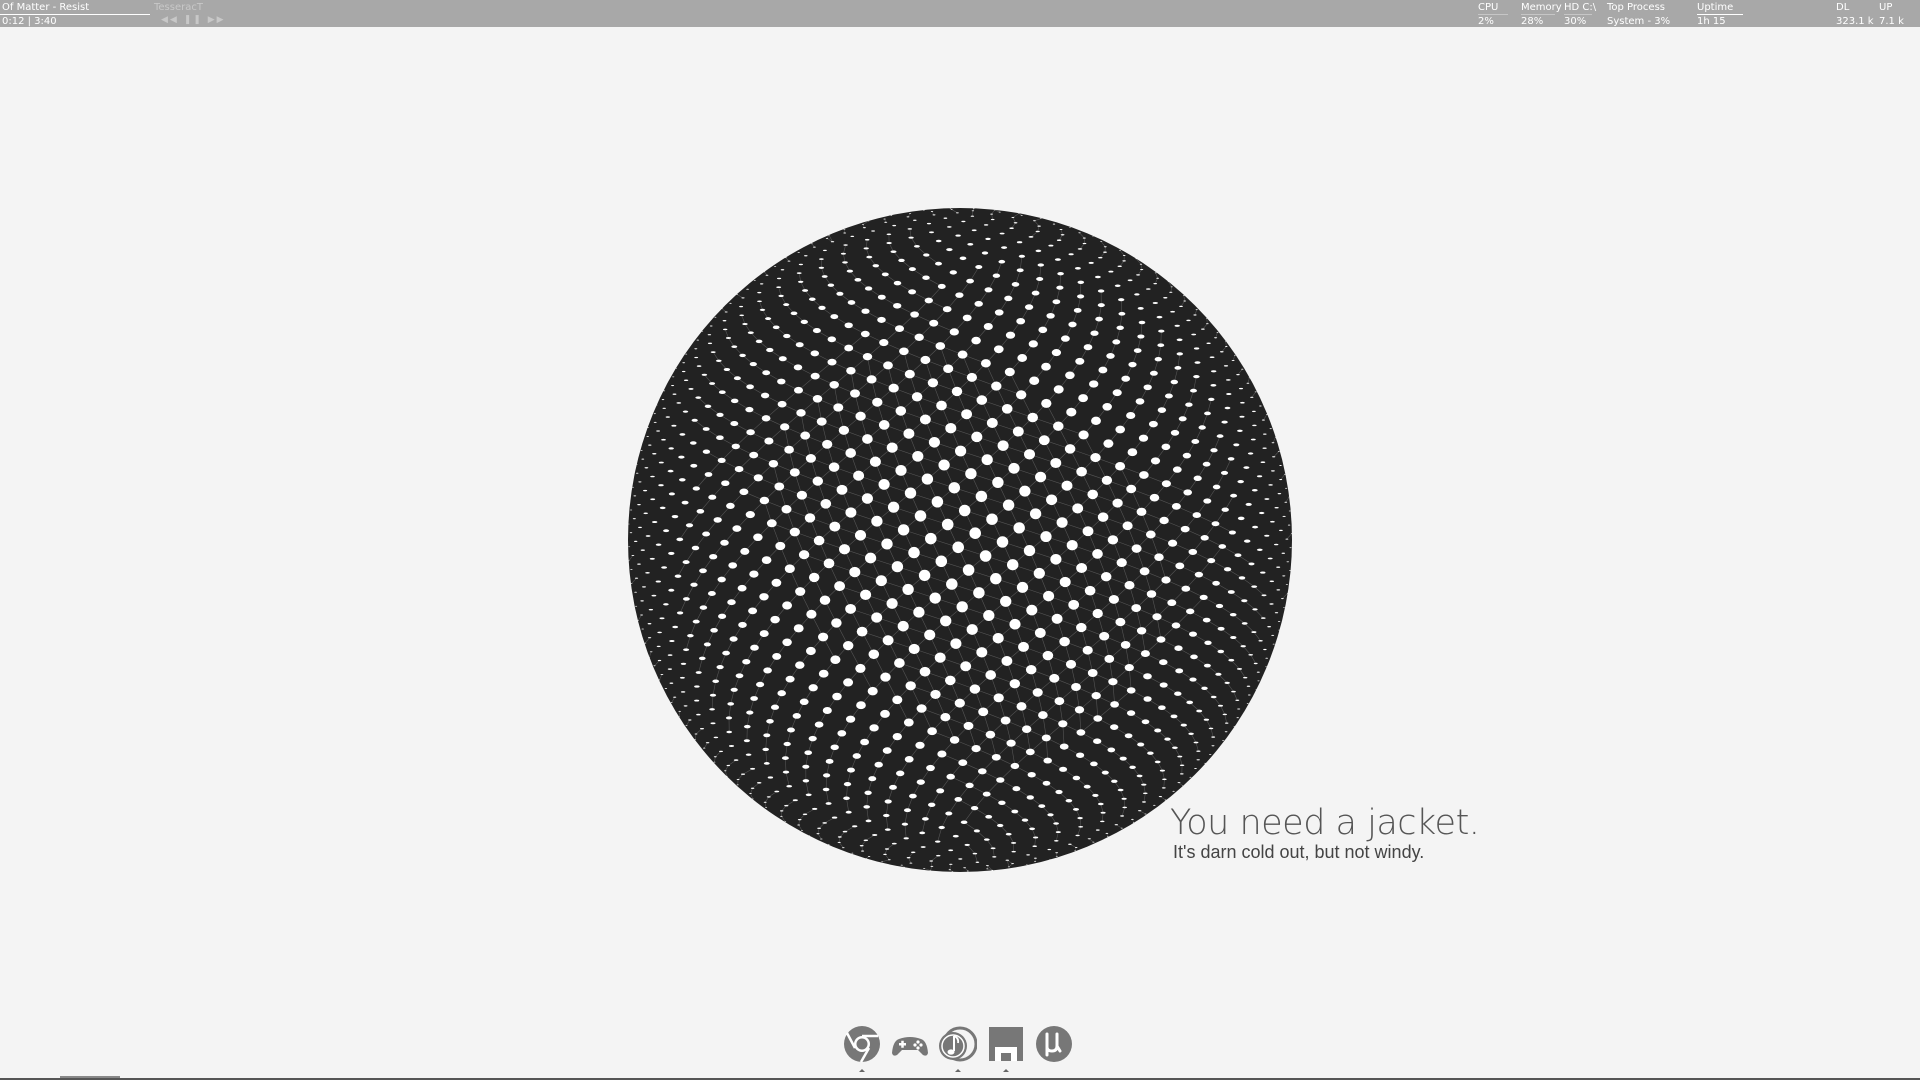  What do you see at coordinates (217, 20) in the screenshot?
I see `fast-forward-icon: ▶▶` at bounding box center [217, 20].